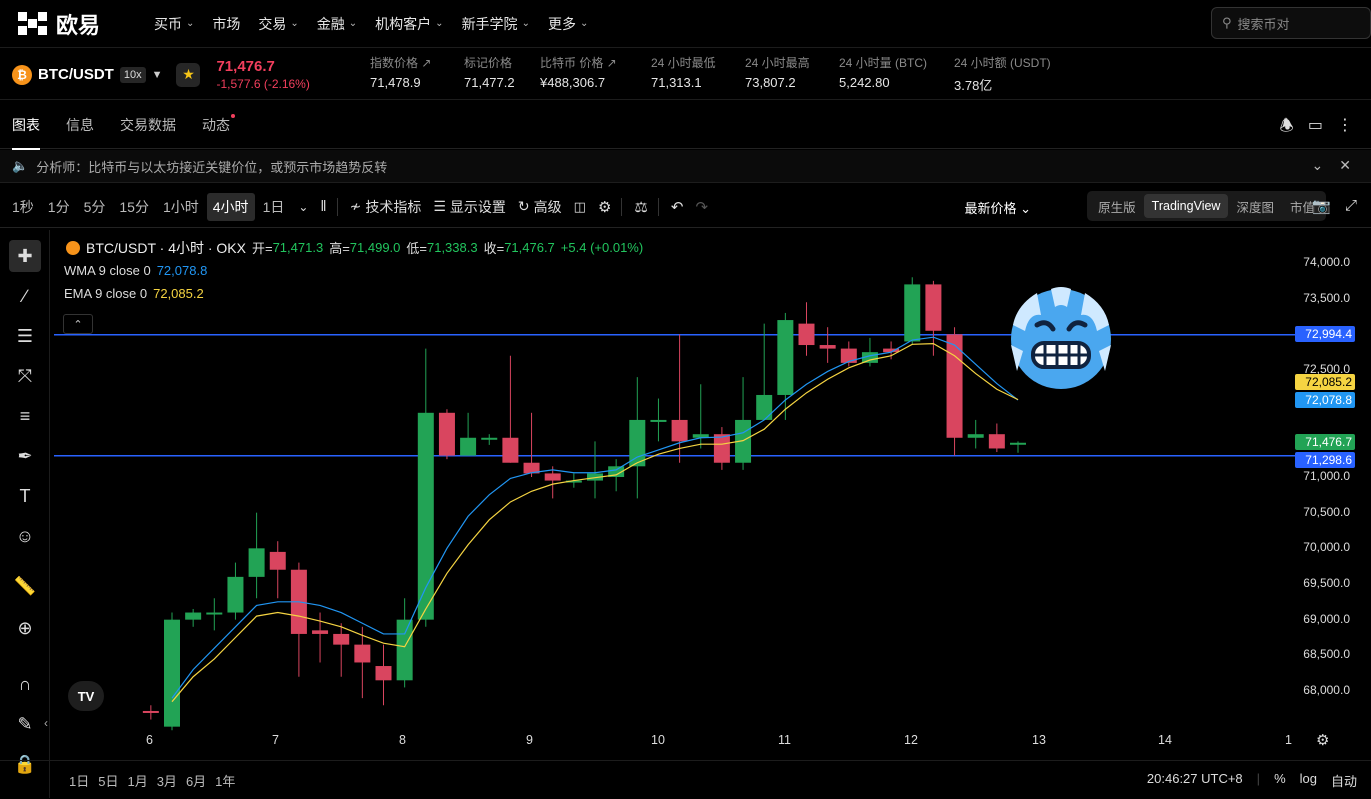  What do you see at coordinates (997, 207) in the screenshot?
I see `price-type-select: 最新价格 ⌄` at bounding box center [997, 207].